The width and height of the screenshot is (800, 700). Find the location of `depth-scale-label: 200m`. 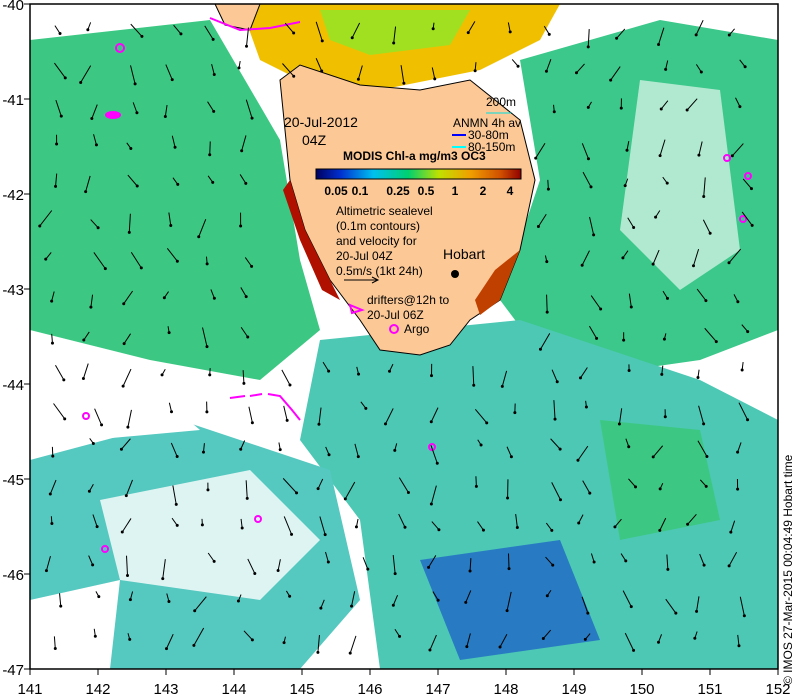

depth-scale-label: 200m is located at coordinates (501, 102).